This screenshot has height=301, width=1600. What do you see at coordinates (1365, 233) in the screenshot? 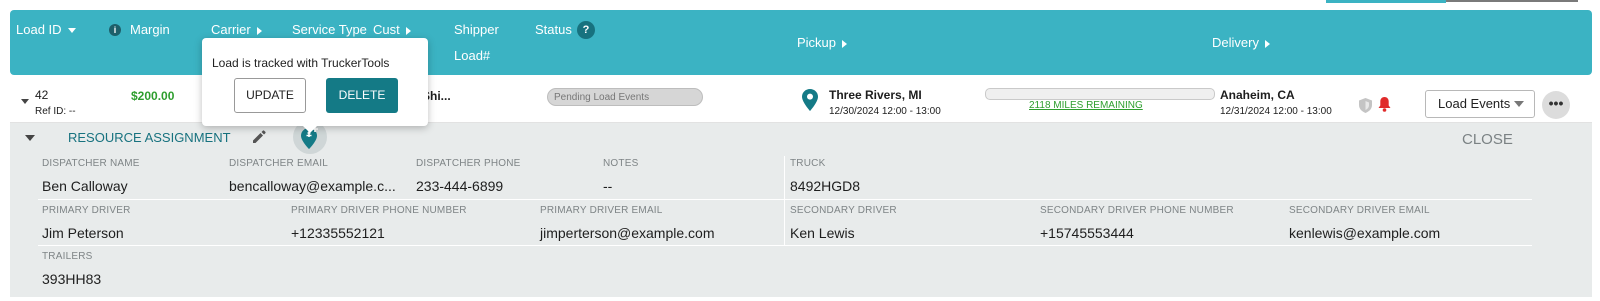
I see `secondary-driver-email-value: kenlewis@example.com` at bounding box center [1365, 233].